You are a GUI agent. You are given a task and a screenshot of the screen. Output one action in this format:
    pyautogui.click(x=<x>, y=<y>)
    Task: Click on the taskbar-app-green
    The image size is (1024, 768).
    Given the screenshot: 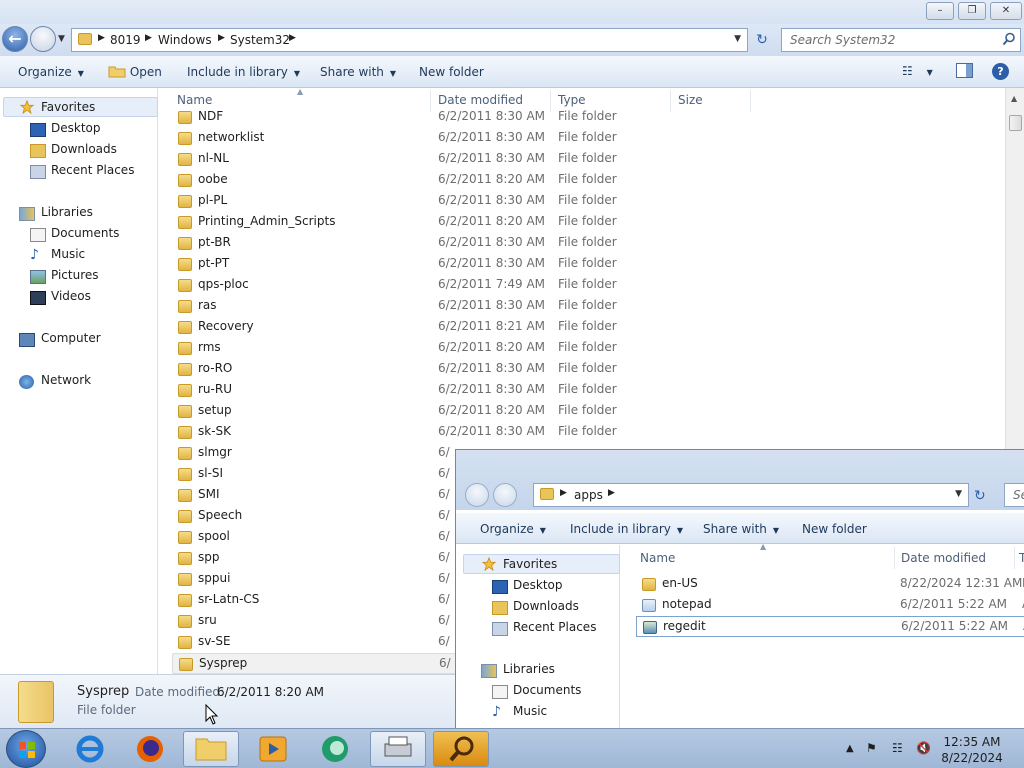 What is the action you would take?
    pyautogui.click(x=335, y=749)
    